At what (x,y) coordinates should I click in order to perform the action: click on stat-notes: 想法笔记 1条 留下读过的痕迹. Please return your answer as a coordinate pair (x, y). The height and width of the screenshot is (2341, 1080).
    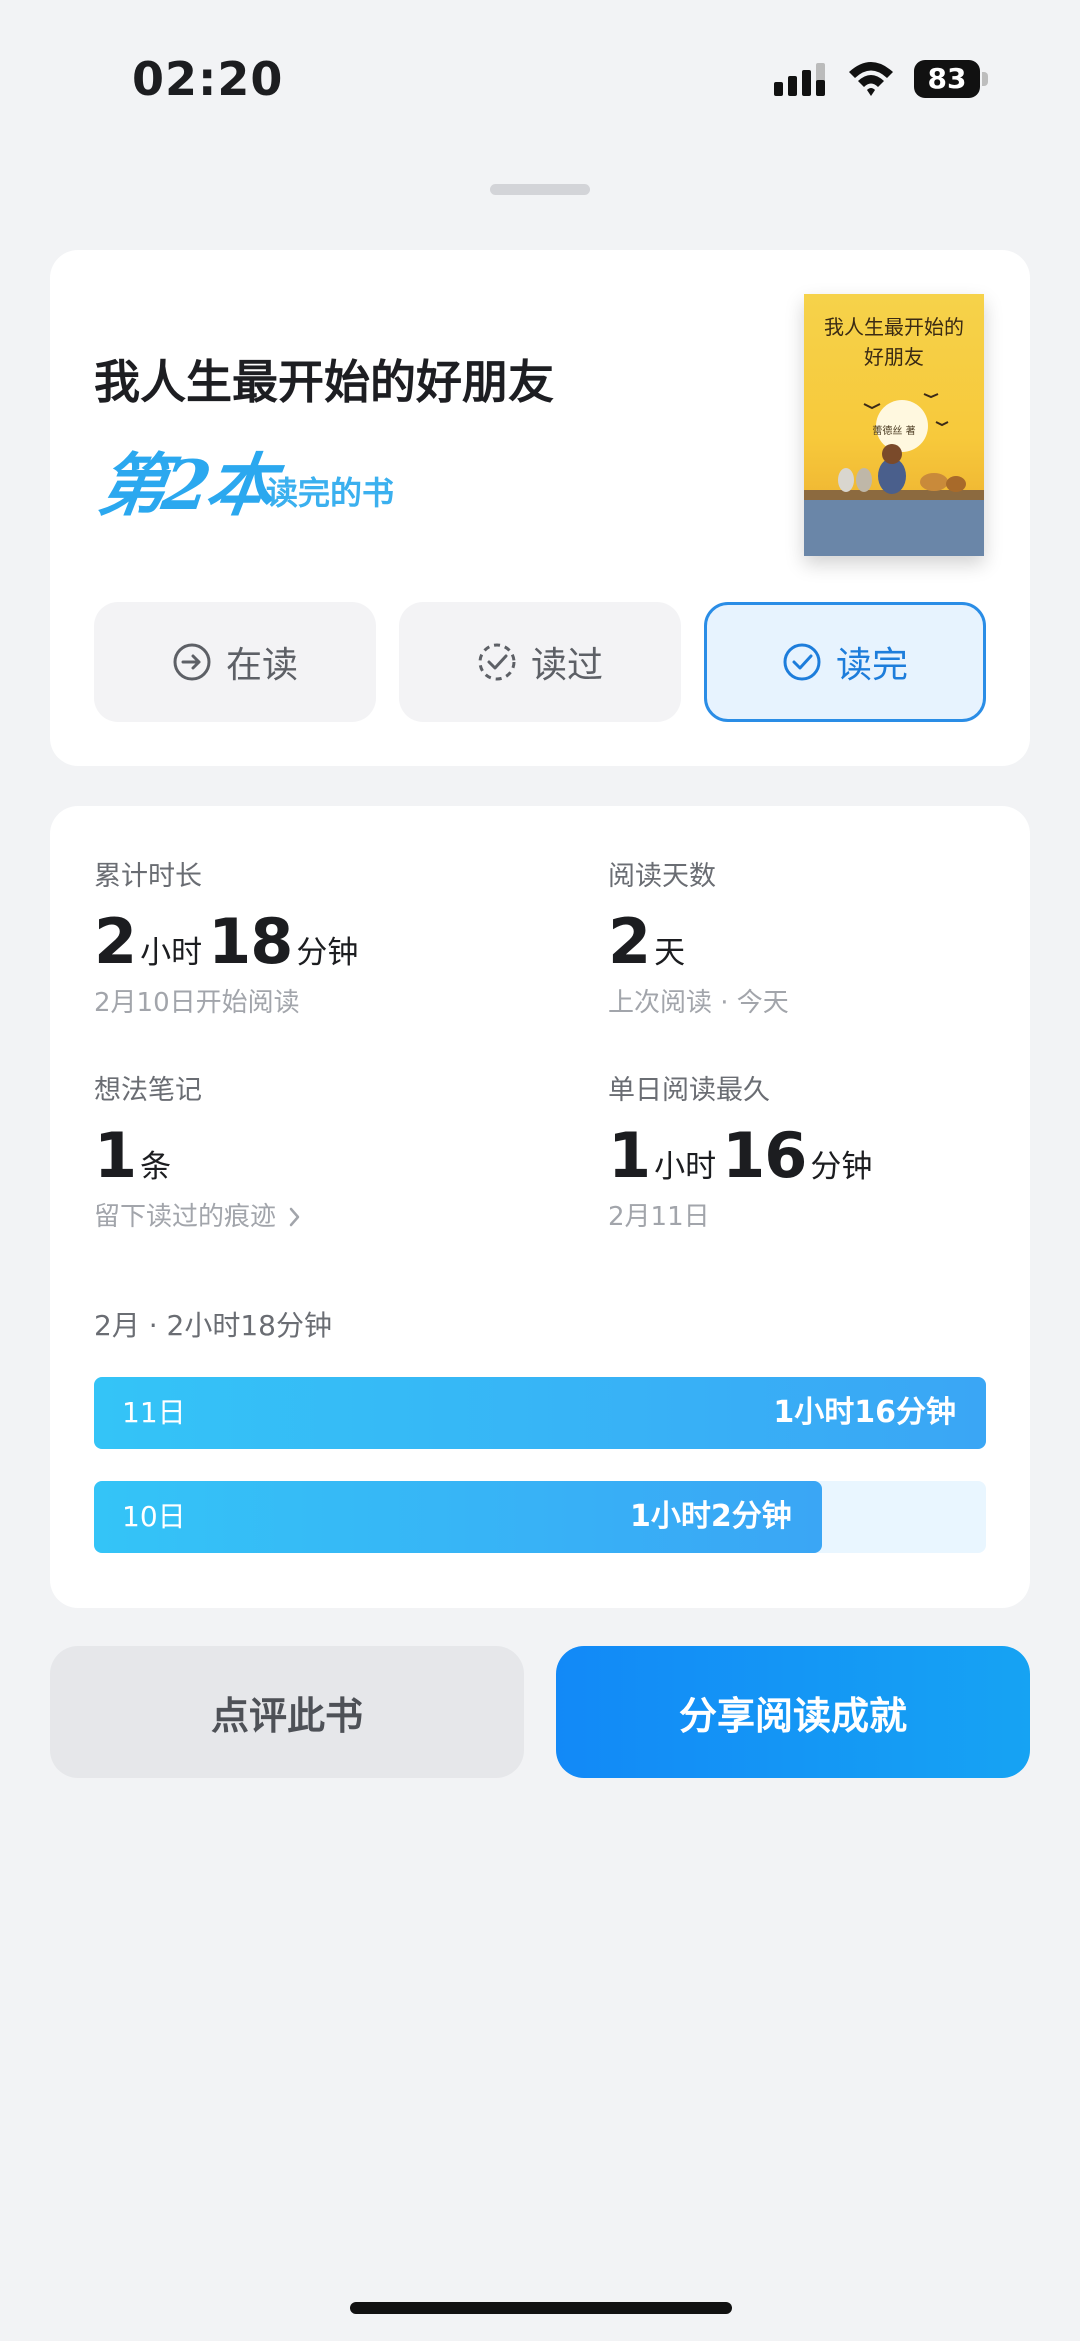
    Looking at the image, I should click on (198, 1150).